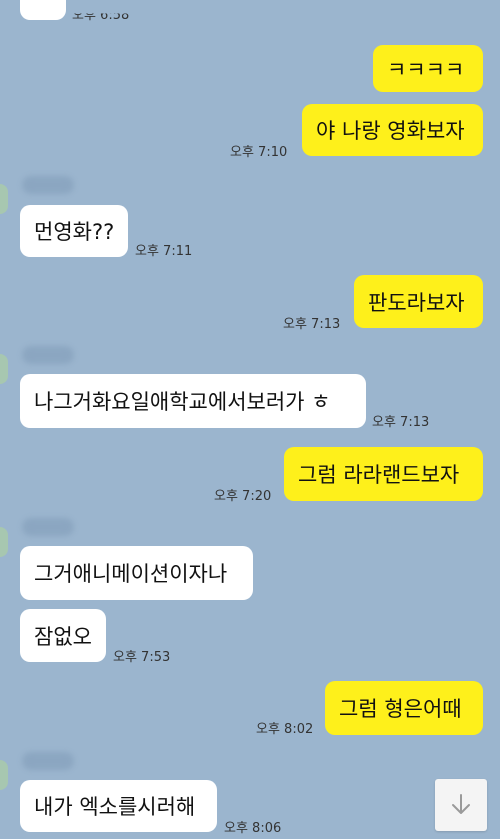  Describe the element at coordinates (400, 709) in the screenshot. I see `message-text: 그럼 형은어때` at that location.